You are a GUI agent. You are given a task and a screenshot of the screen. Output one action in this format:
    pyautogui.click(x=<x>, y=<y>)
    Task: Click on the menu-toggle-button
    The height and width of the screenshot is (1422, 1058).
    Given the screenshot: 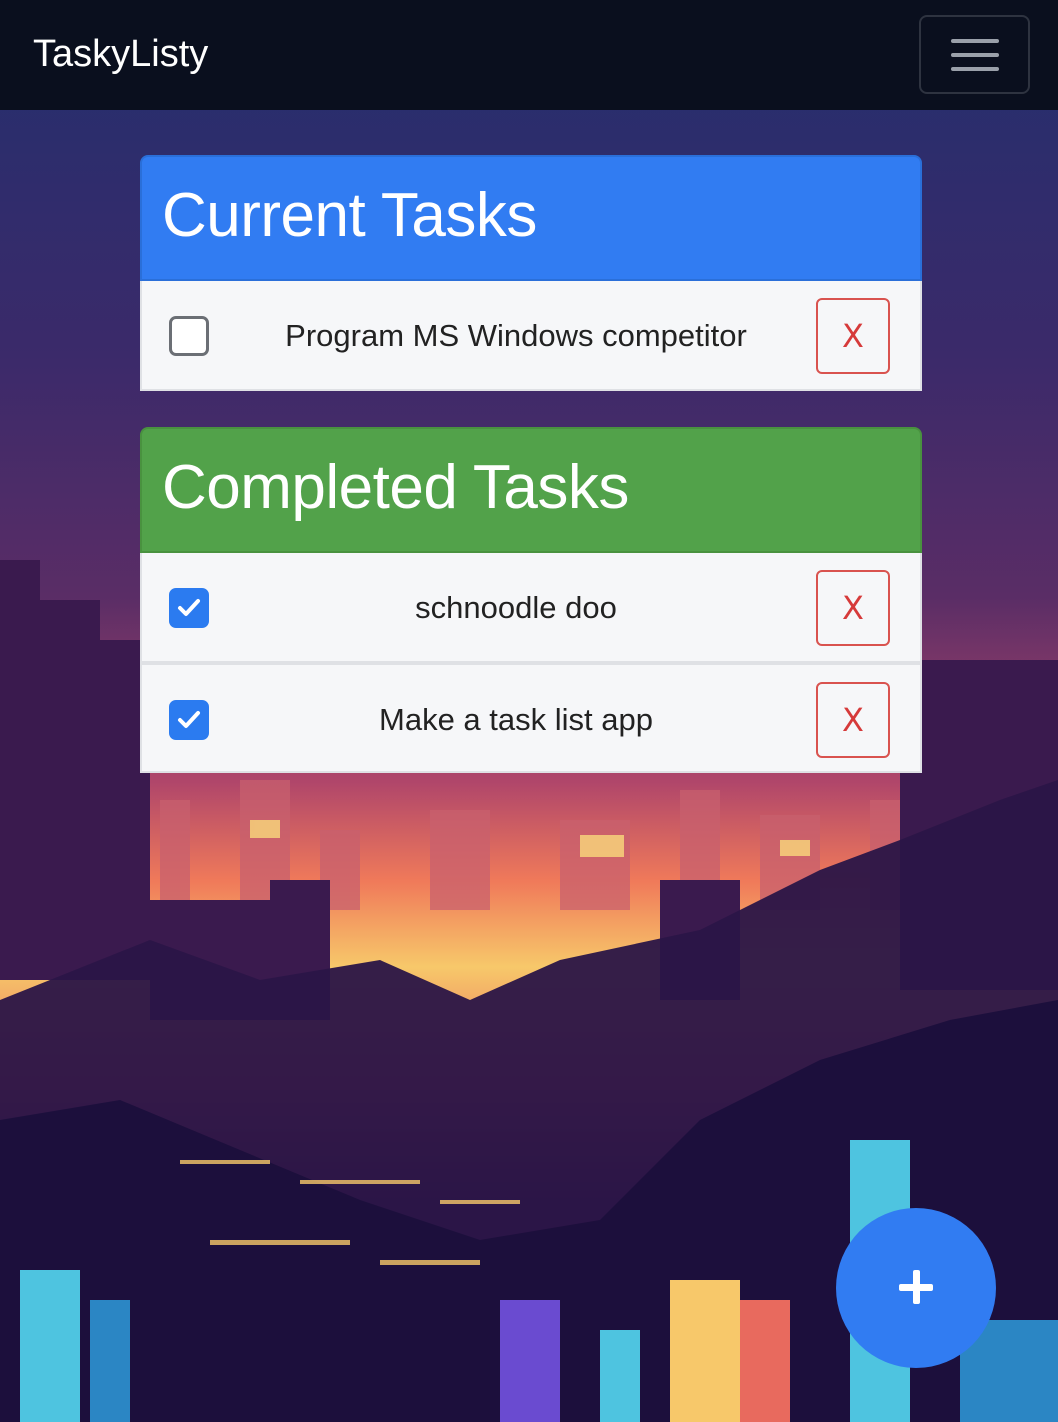 What is the action you would take?
    pyautogui.click(x=974, y=54)
    